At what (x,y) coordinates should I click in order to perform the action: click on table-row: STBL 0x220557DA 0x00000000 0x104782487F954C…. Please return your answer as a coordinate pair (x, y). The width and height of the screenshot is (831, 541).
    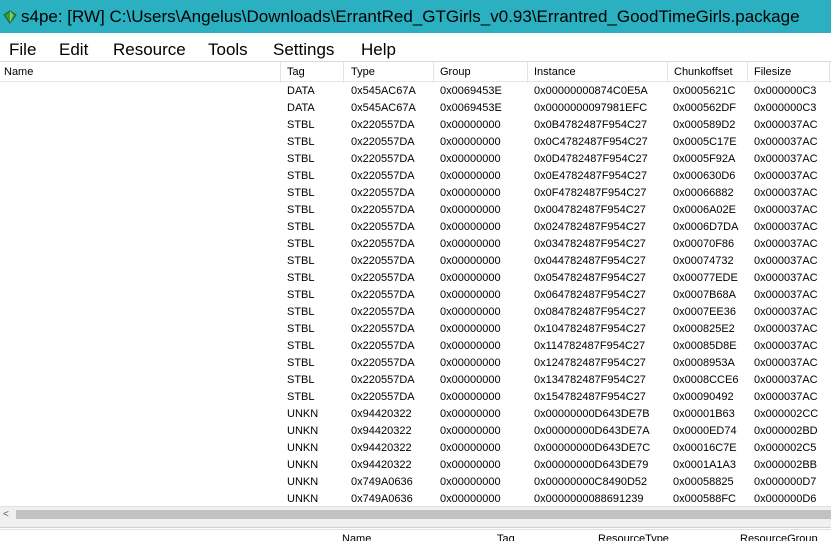
    Looking at the image, I should click on (415, 329).